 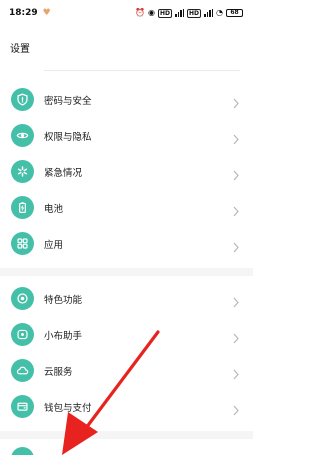 I want to click on menu-item-wallet-payment: 钱包与支付, so click(x=126, y=407).